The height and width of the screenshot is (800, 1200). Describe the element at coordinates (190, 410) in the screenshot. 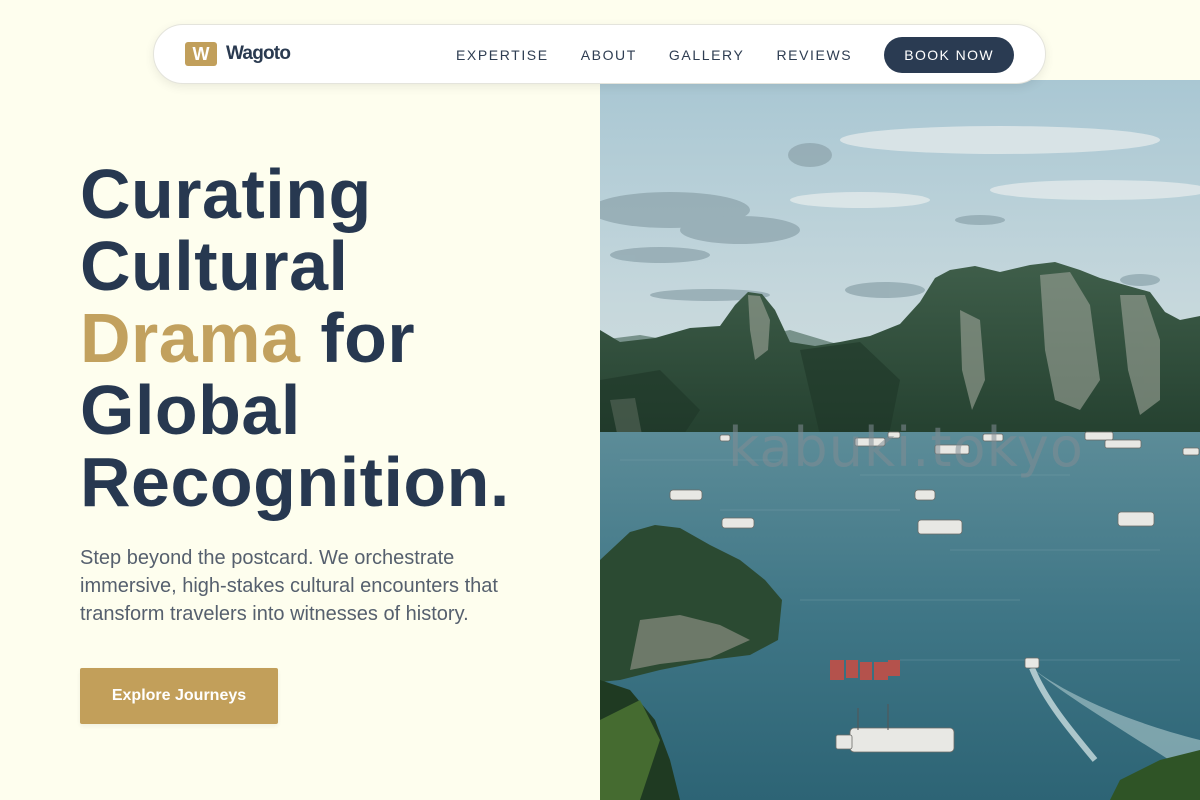

I see `headline-line-4: Global` at that location.